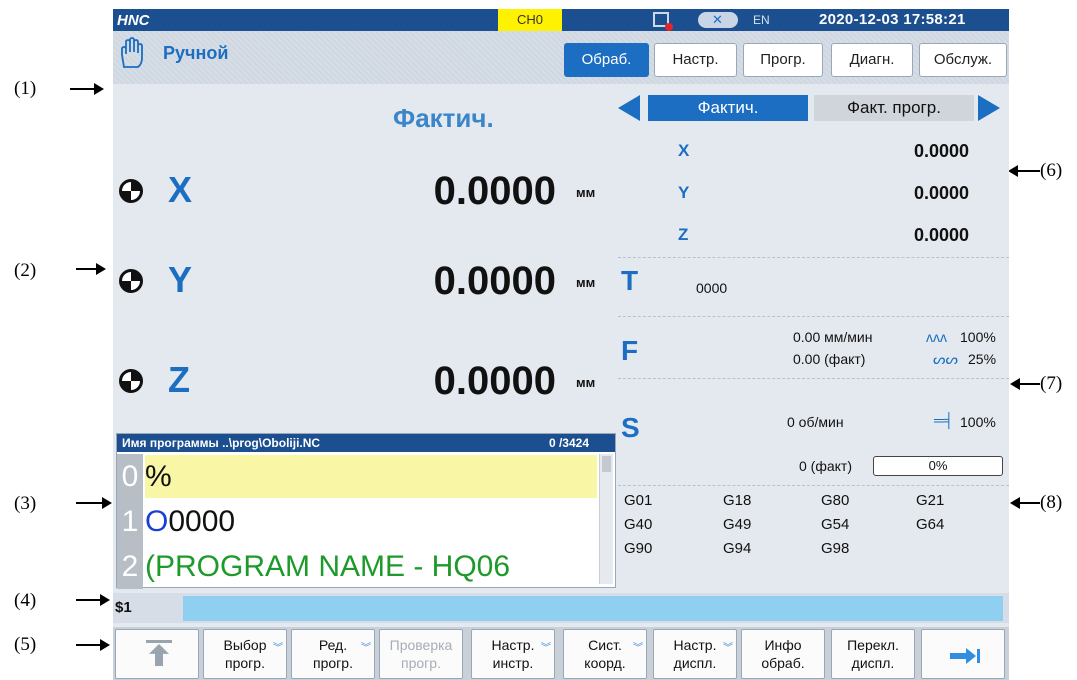 The height and width of the screenshot is (680, 1077). What do you see at coordinates (813, 316) in the screenshot?
I see `divider` at bounding box center [813, 316].